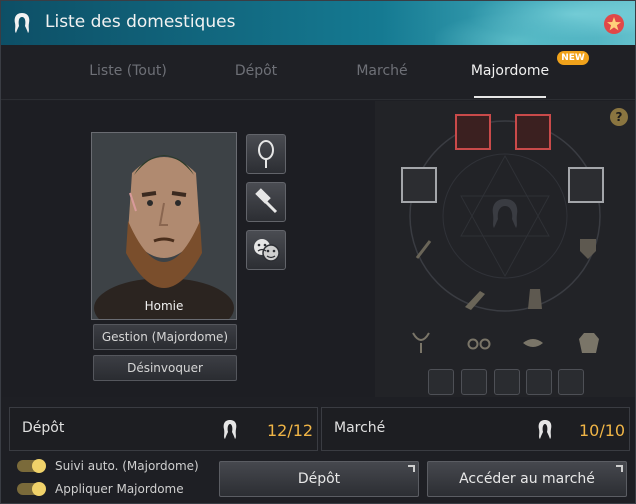  I want to click on market-count: 10/10, so click(602, 430).